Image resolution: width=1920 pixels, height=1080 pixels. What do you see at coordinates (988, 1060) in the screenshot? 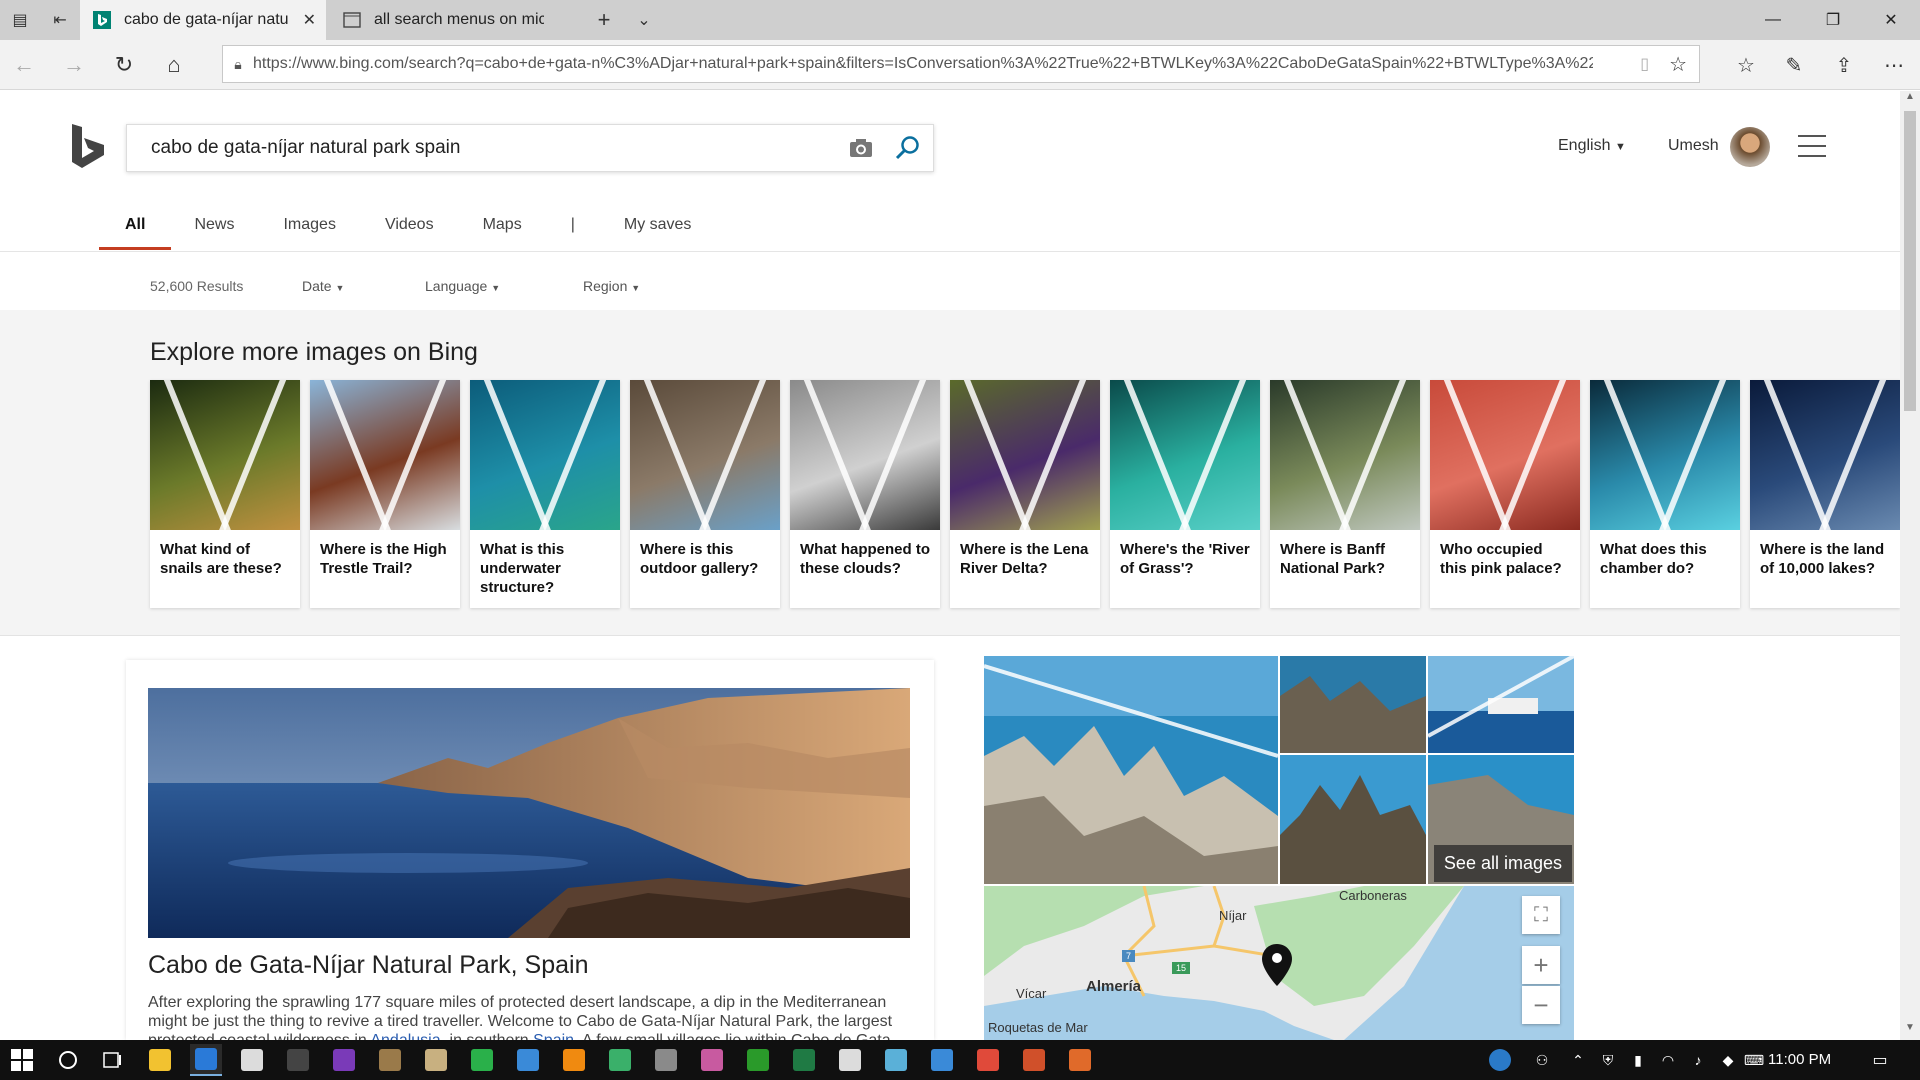
I see `chrome-icon` at bounding box center [988, 1060].